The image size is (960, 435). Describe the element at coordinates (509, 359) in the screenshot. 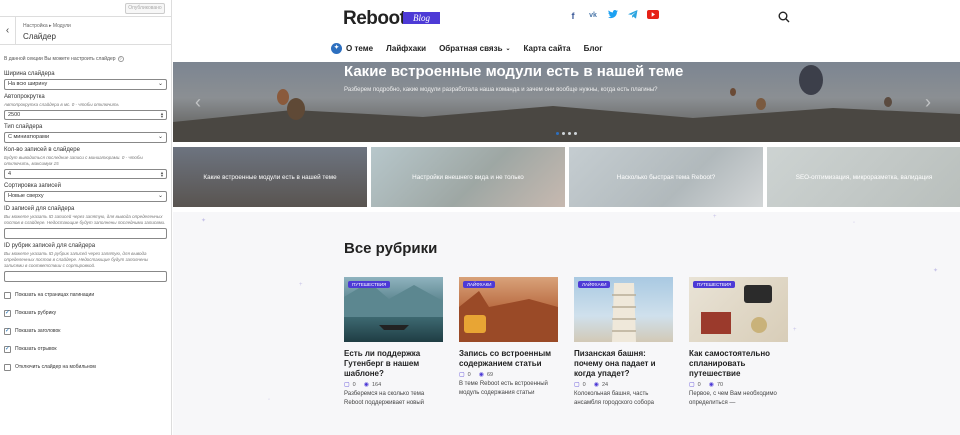

I see `post-title: Запись со встроенным содержанием статьи` at that location.